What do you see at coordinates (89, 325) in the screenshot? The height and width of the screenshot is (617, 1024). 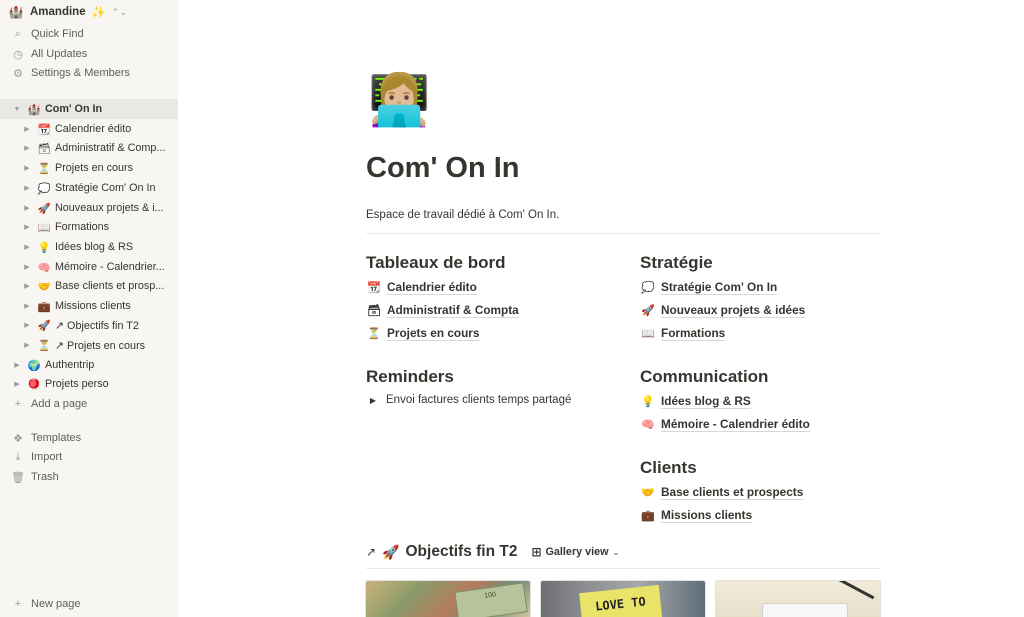 I see `sidebar-item: ▶ 🚀 ↗ Objectifs fin T2` at bounding box center [89, 325].